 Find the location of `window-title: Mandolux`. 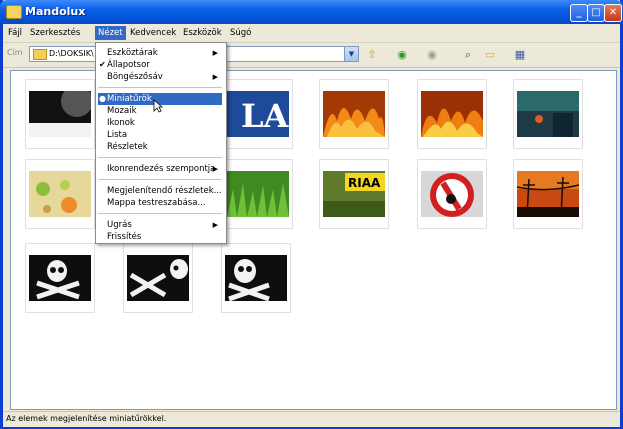

window-title: Mandolux is located at coordinates (55, 11).